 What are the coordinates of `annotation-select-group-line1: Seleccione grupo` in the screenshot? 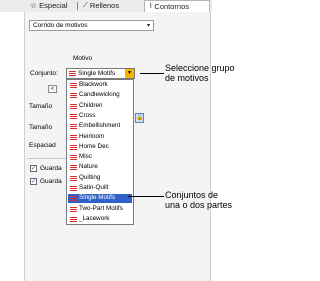 It's located at (200, 68).